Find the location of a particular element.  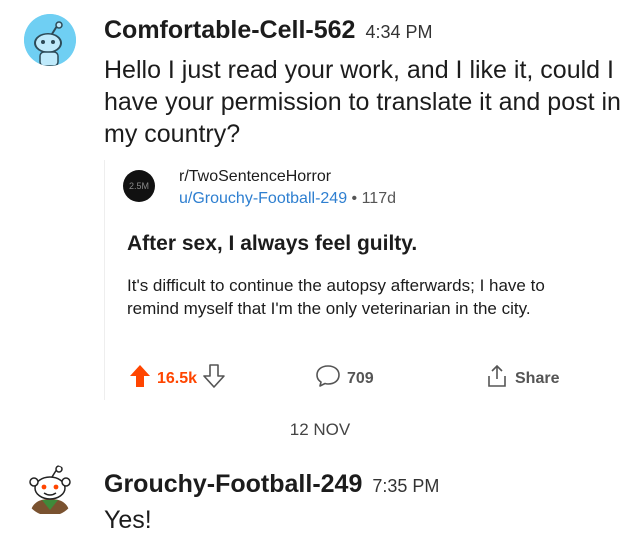

post-age: 117d is located at coordinates (378, 198).